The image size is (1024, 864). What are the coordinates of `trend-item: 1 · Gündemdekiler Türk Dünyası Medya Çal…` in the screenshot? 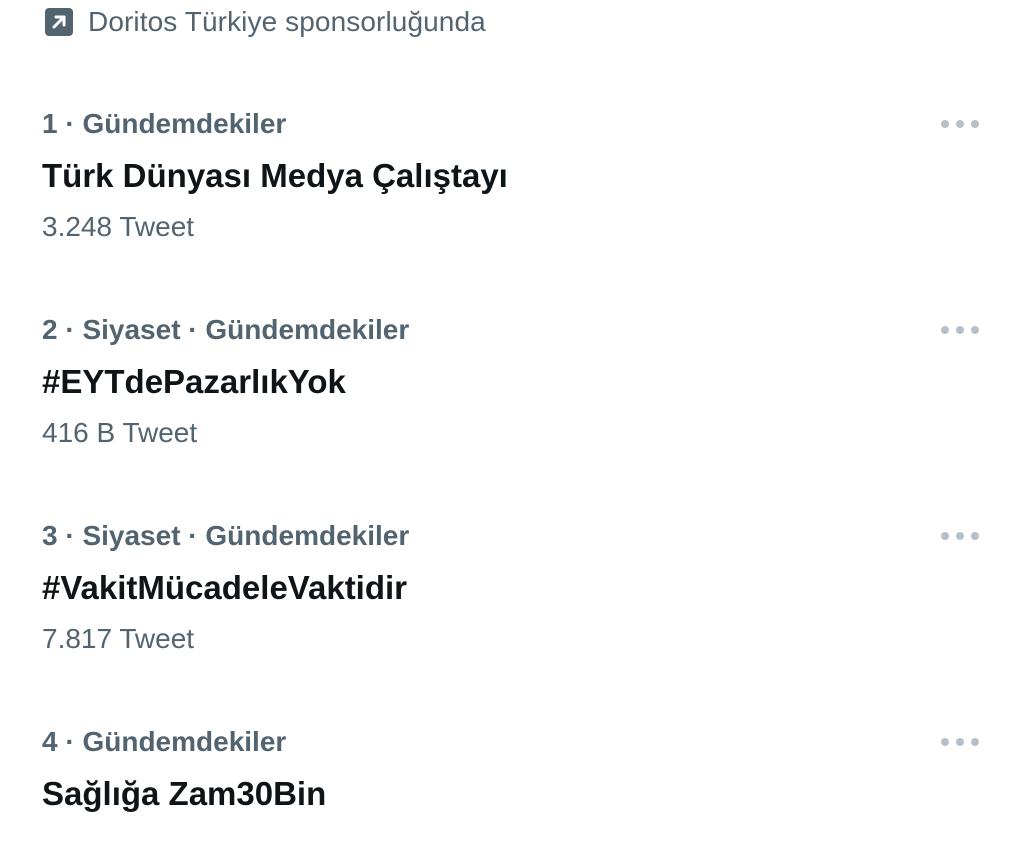 It's located at (511, 176).